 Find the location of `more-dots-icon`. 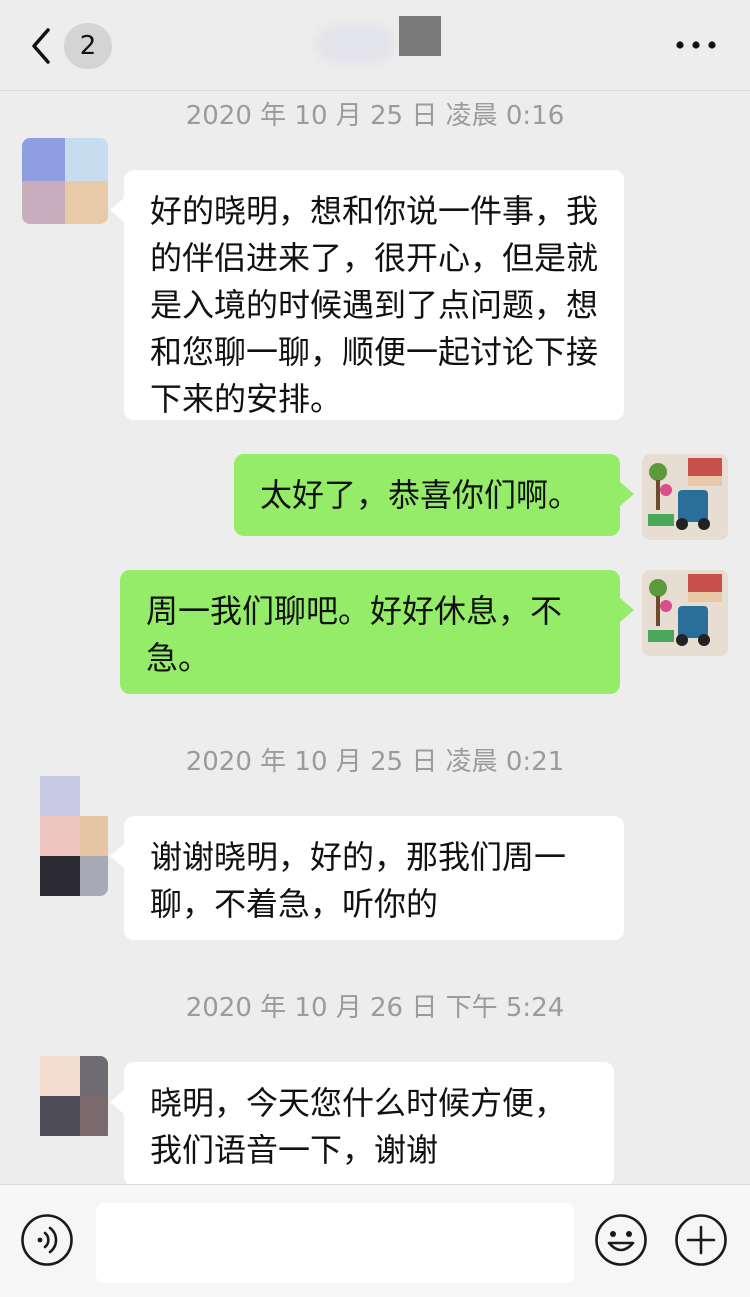

more-dots-icon is located at coordinates (696, 45).